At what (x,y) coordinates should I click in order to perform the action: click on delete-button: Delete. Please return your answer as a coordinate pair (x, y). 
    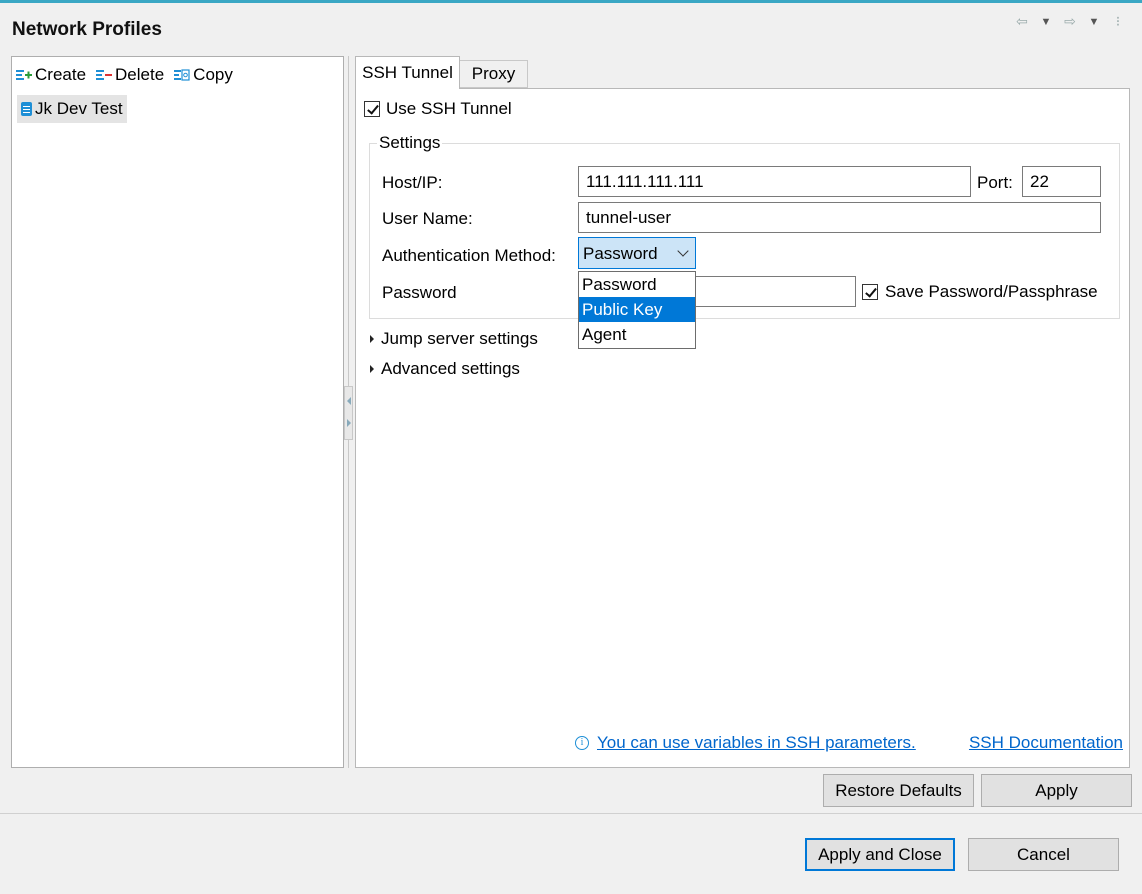
    Looking at the image, I should click on (130, 75).